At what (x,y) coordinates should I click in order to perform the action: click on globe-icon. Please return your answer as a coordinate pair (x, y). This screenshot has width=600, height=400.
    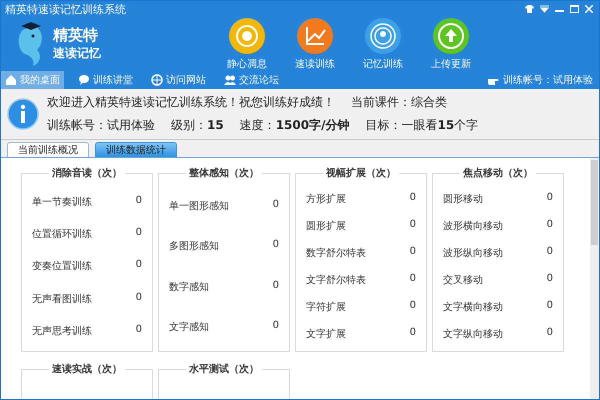
    Looking at the image, I should click on (157, 80).